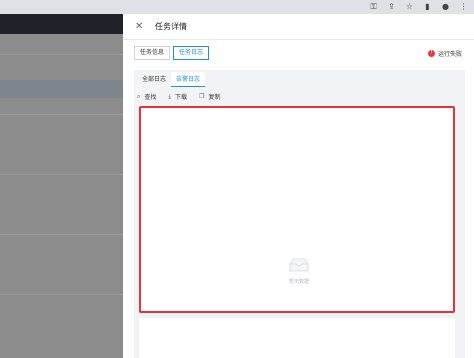  What do you see at coordinates (298, 282) in the screenshot?
I see `empty-text: 暂无数据` at bounding box center [298, 282].